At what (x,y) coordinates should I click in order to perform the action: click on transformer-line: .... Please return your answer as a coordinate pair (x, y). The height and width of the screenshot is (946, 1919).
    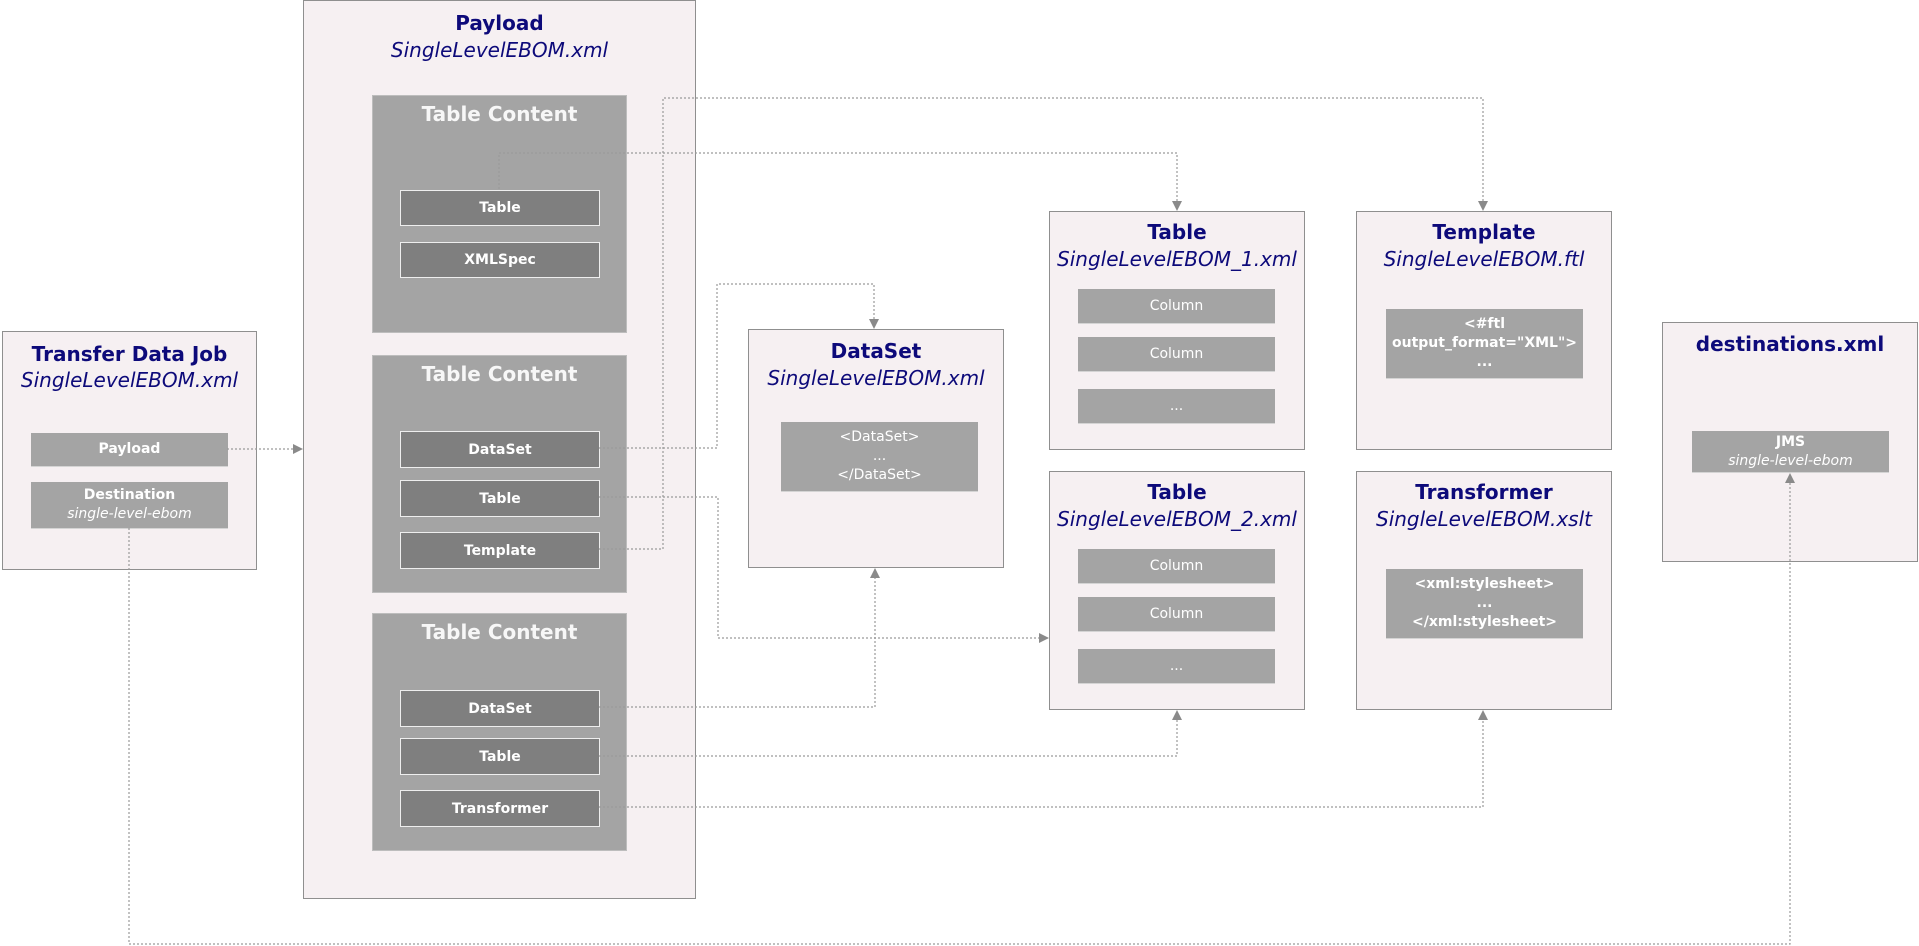
    Looking at the image, I should click on (1484, 603).